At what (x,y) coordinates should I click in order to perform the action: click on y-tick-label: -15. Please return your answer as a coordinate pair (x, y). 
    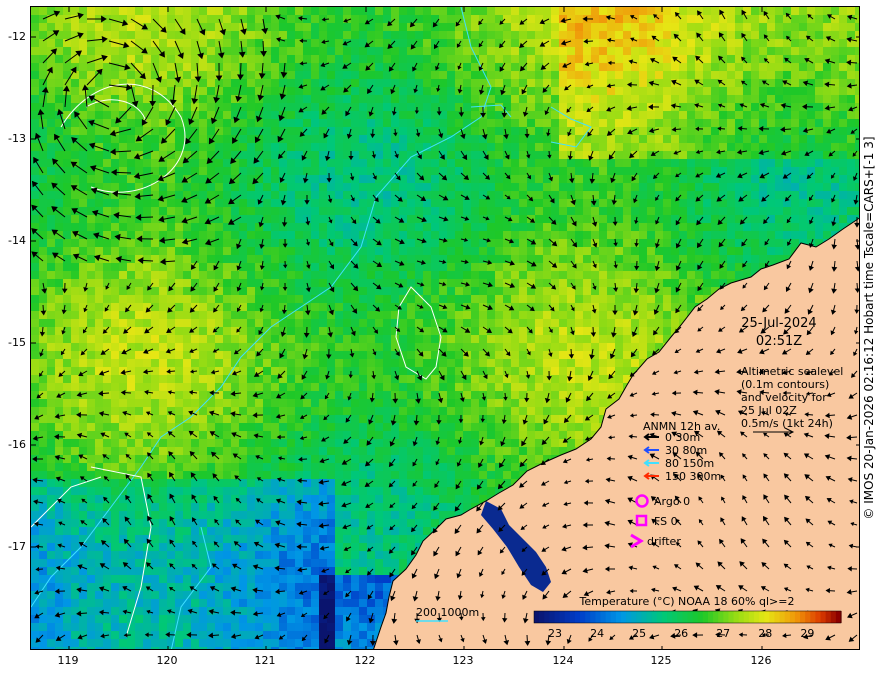
    Looking at the image, I should click on (17, 342).